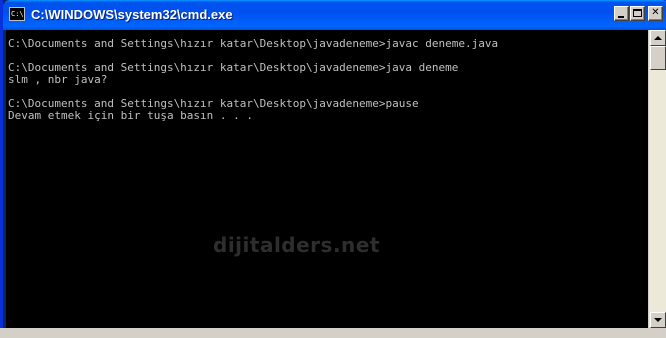 Image resolution: width=666 pixels, height=338 pixels. I want to click on maximize-button, so click(637, 13).